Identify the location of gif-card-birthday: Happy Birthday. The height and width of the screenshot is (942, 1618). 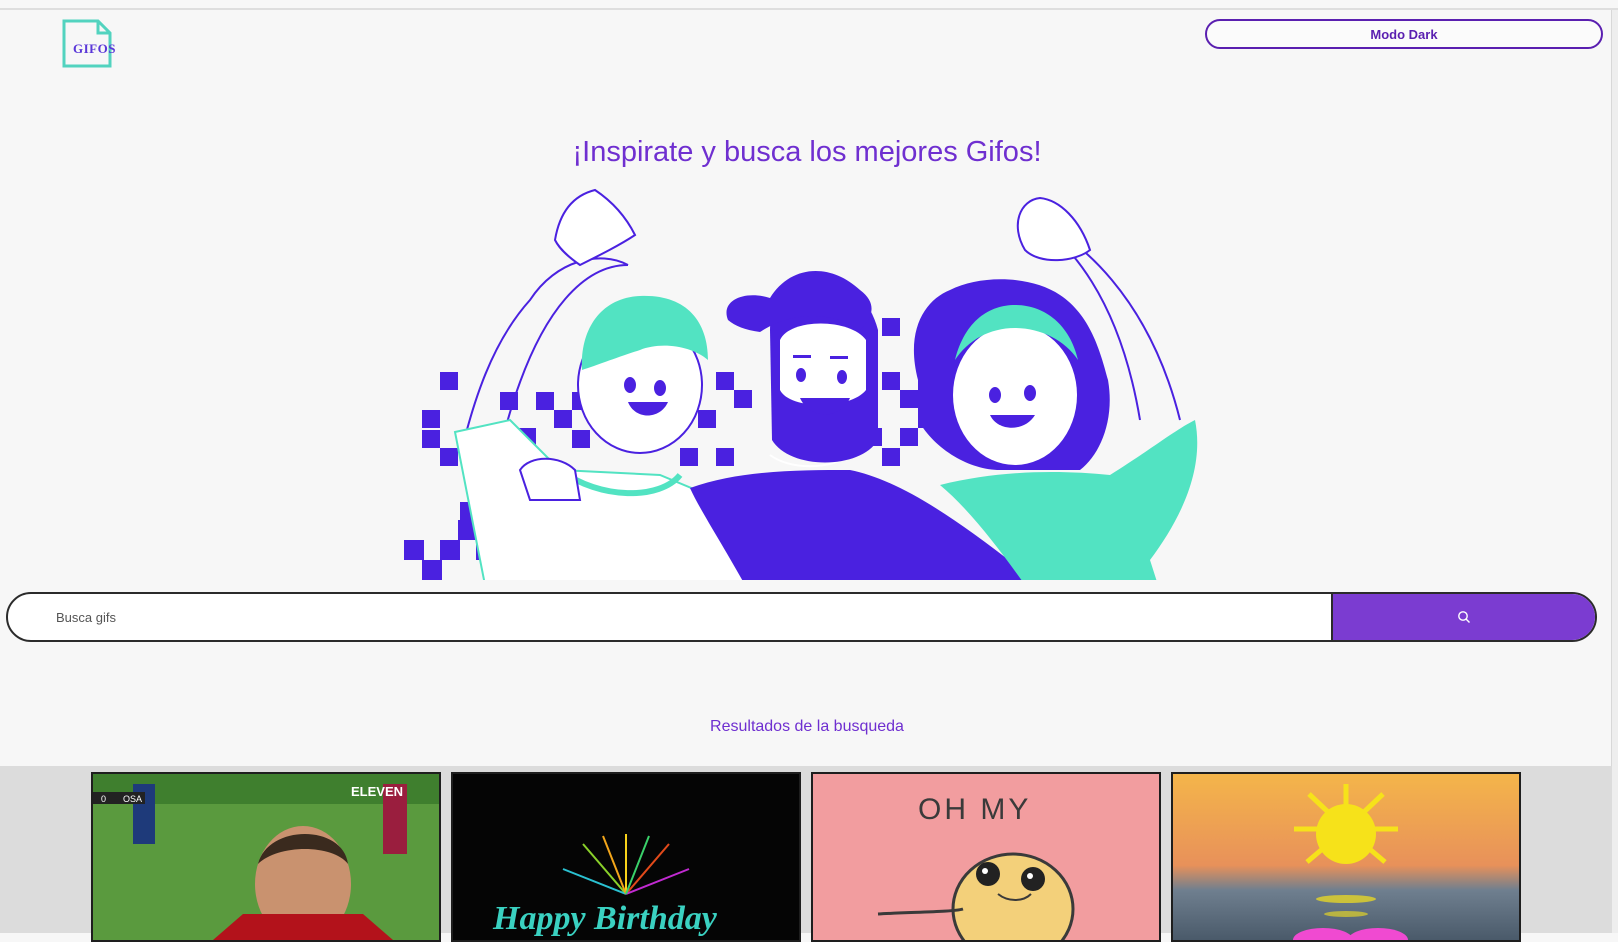
(626, 857).